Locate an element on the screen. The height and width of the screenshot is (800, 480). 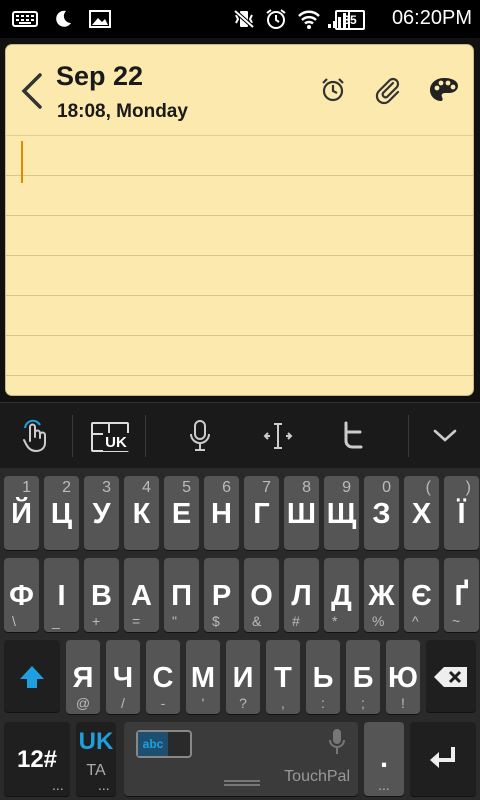
key-hint: : is located at coordinates (323, 703).